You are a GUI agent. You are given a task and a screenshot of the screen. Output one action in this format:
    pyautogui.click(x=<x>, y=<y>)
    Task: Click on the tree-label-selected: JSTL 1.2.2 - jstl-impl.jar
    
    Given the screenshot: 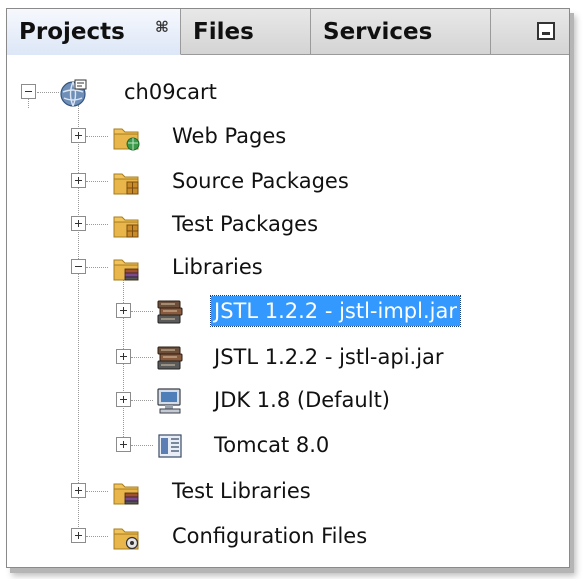 What is the action you would take?
    pyautogui.click(x=335, y=311)
    